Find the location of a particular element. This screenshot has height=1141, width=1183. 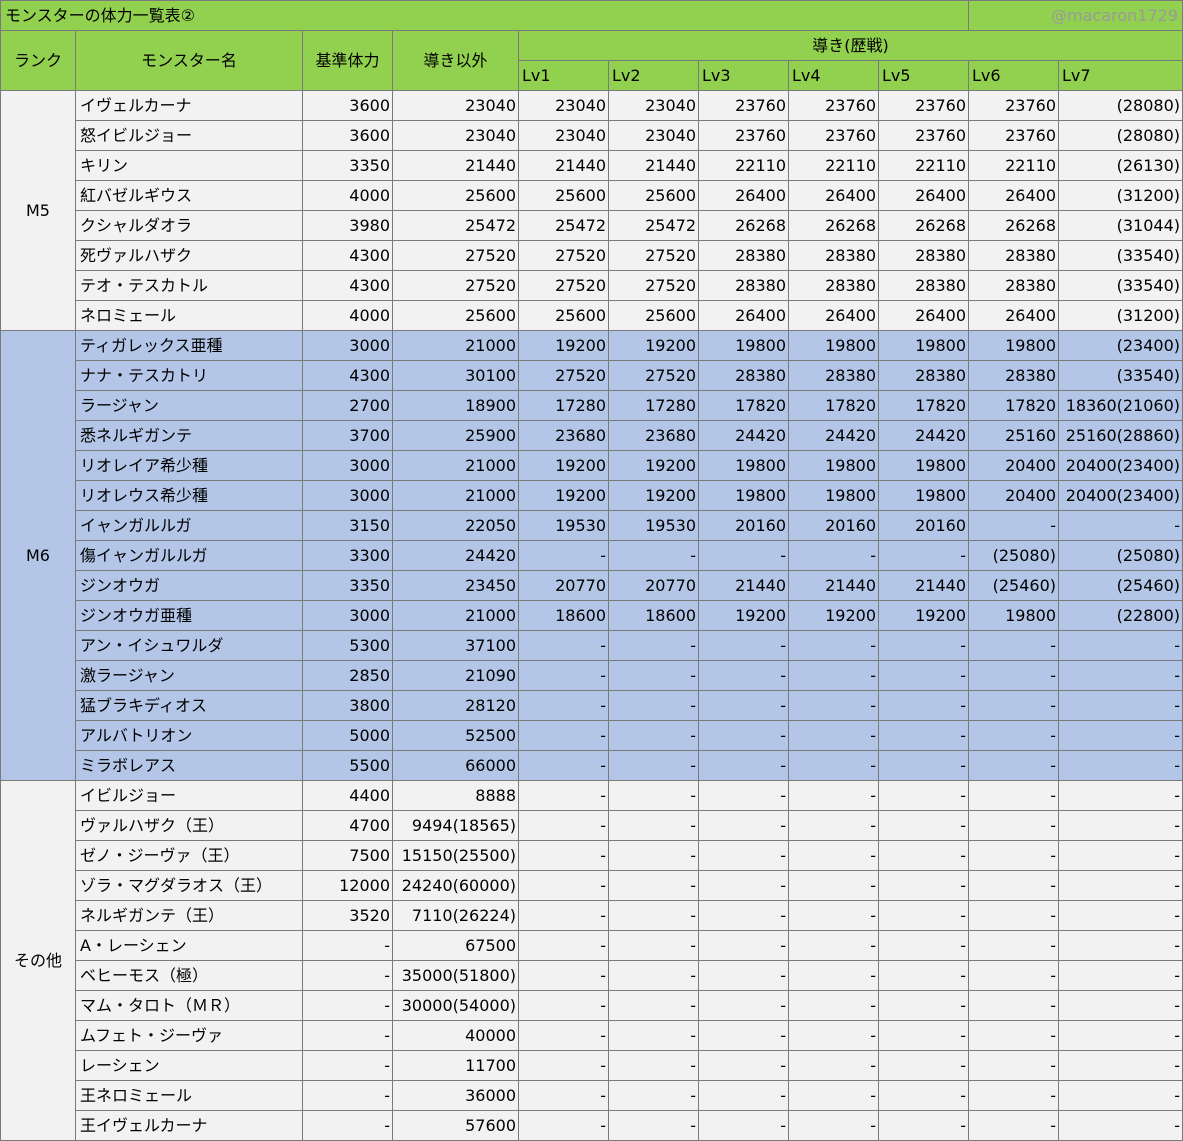

guiding-lv-cell: 18600 is located at coordinates (563, 615).